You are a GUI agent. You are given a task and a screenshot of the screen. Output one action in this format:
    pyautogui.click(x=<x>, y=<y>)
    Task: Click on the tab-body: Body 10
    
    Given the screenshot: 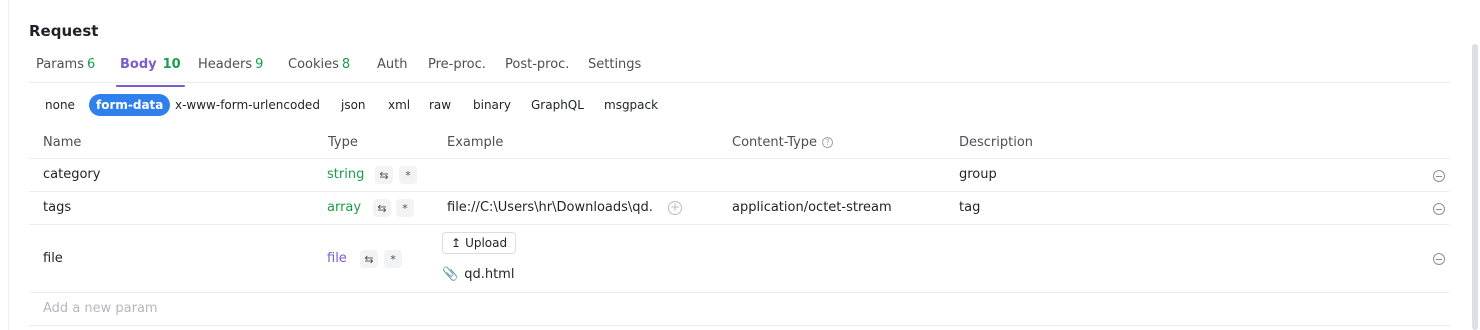 What is the action you would take?
    pyautogui.click(x=150, y=72)
    